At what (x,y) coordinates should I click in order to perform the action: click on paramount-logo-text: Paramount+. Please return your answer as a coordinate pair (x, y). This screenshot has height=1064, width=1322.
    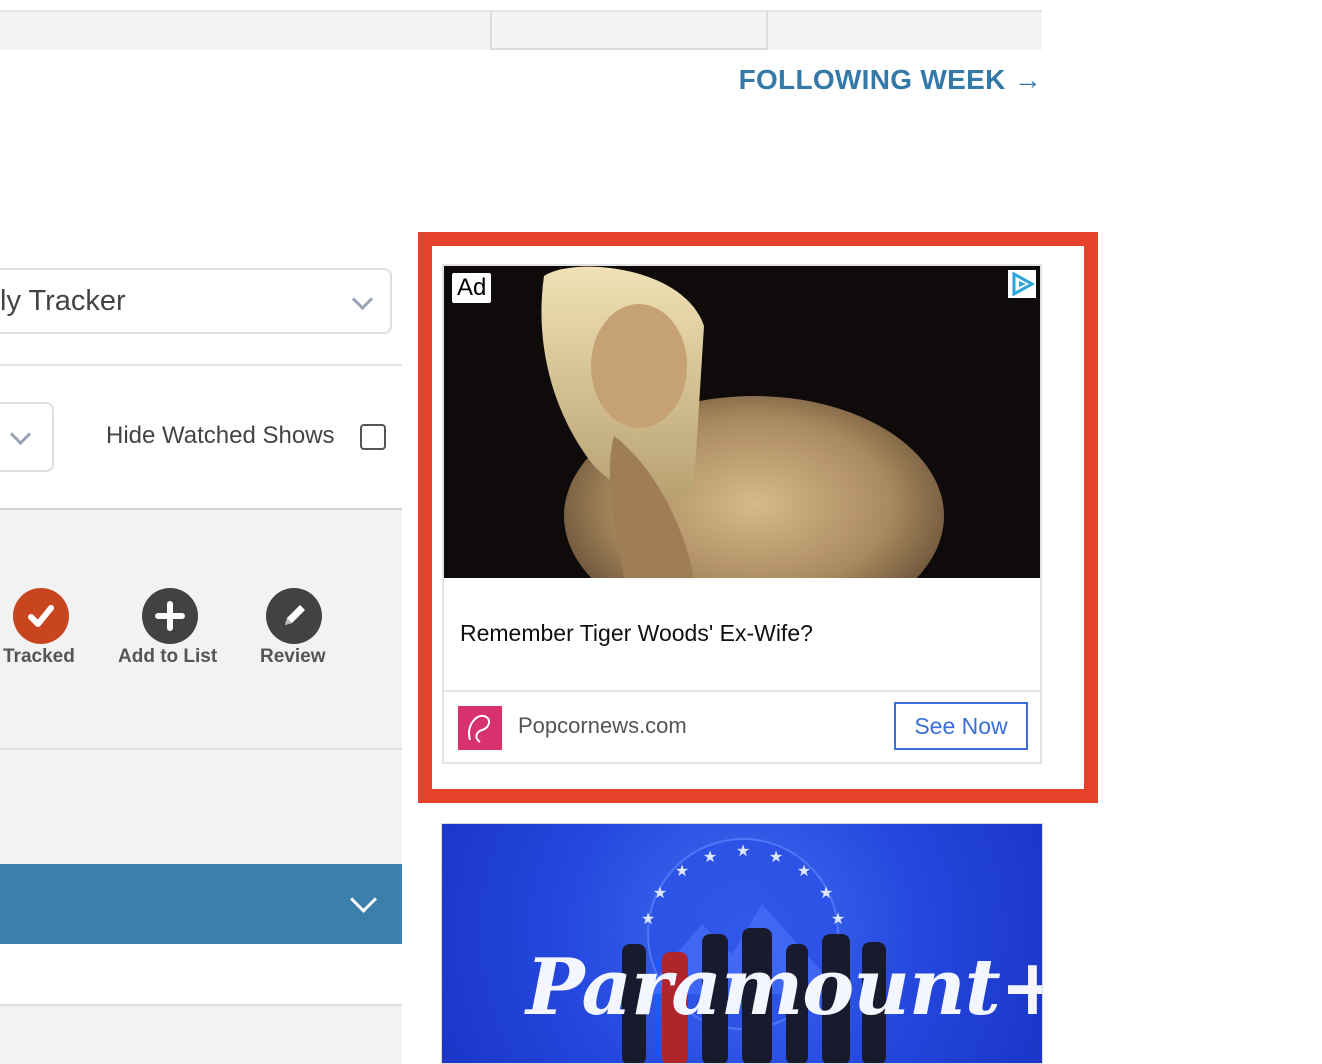
    Looking at the image, I should click on (784, 987).